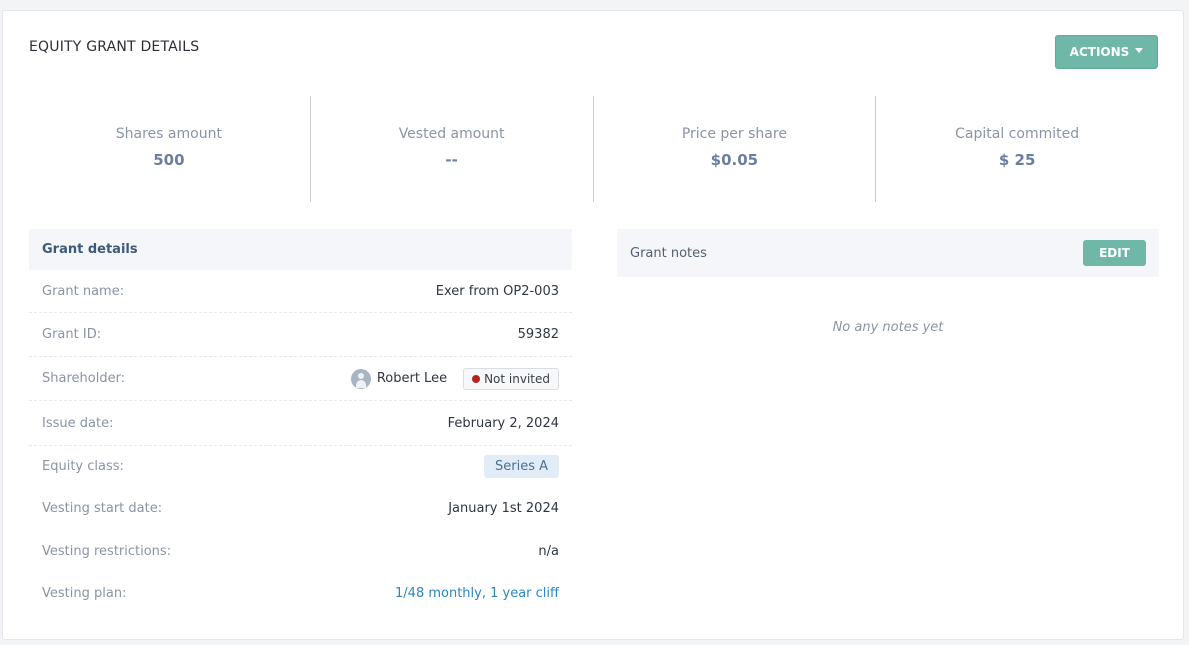 Image resolution: width=1189 pixels, height=645 pixels. I want to click on stat-value: 500, so click(169, 160).